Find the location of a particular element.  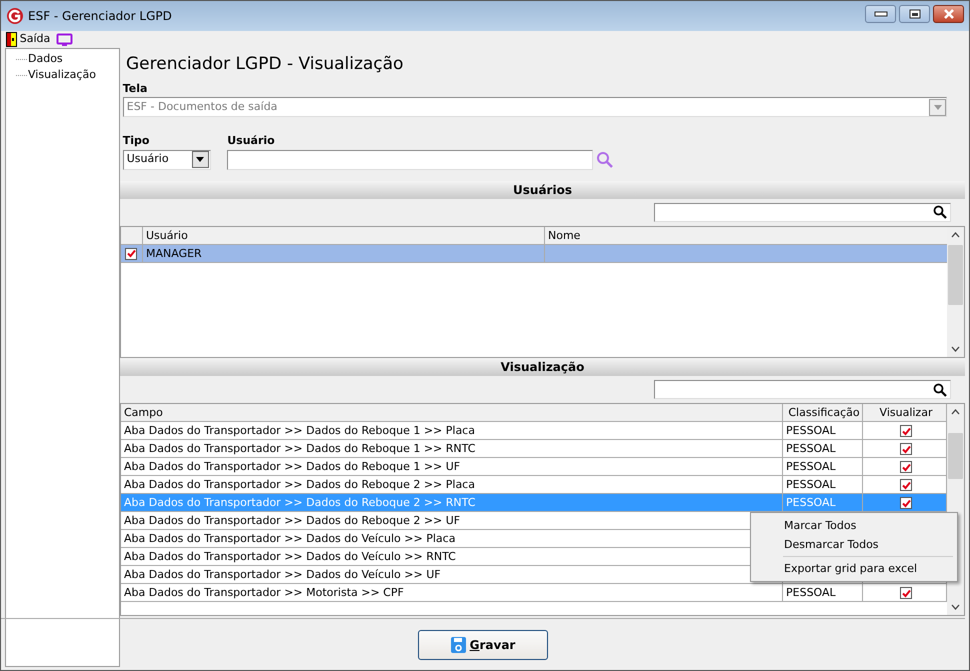

minimize-button is located at coordinates (880, 14).